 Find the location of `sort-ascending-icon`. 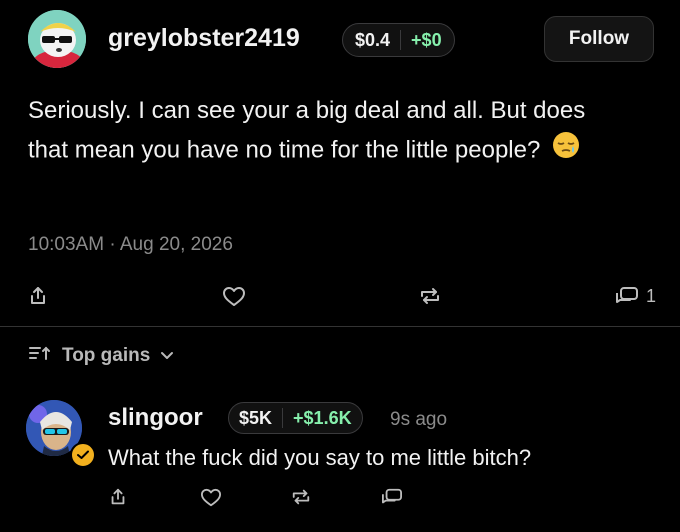

sort-ascending-icon is located at coordinates (40, 356).